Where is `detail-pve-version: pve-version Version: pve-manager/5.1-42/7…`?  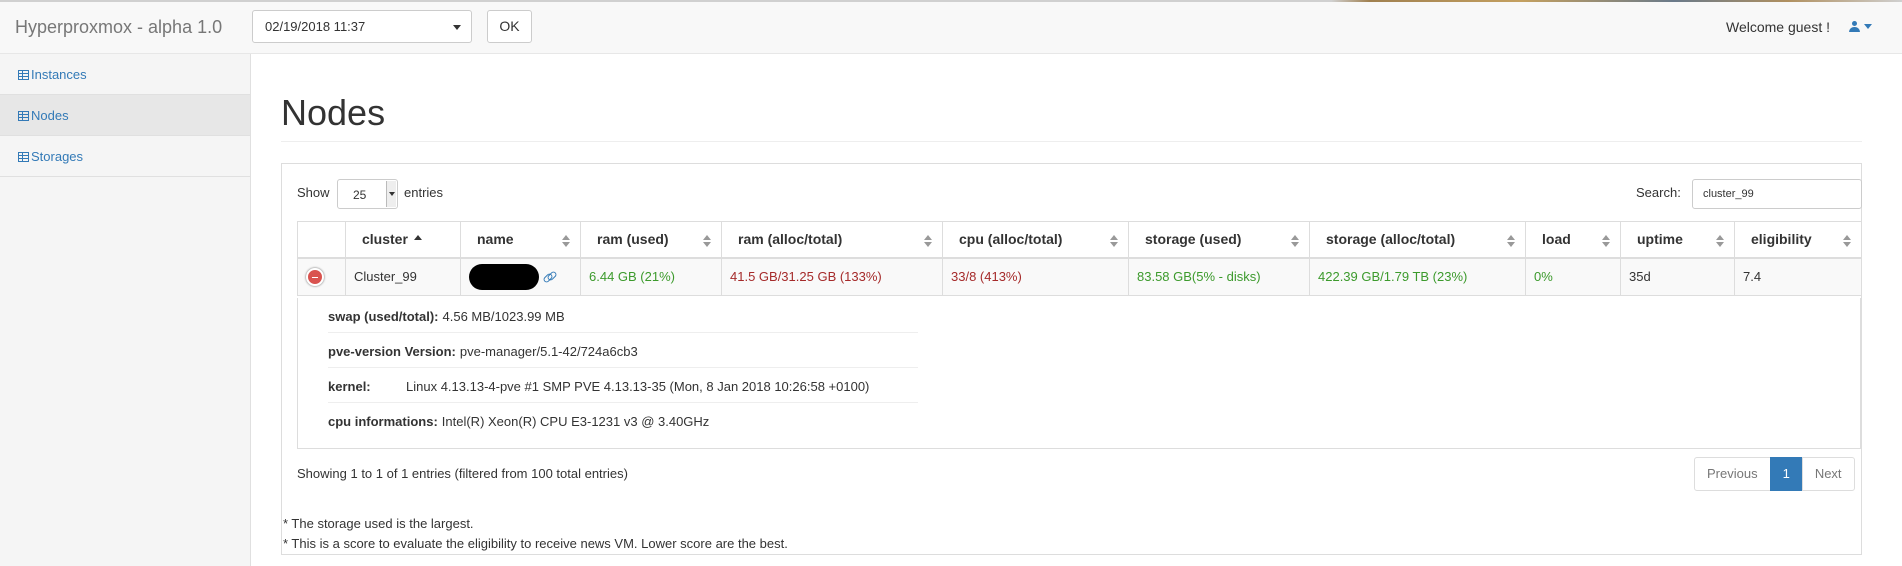
detail-pve-version: pve-version Version: pve-manager/5.1-42/7… is located at coordinates (623, 350).